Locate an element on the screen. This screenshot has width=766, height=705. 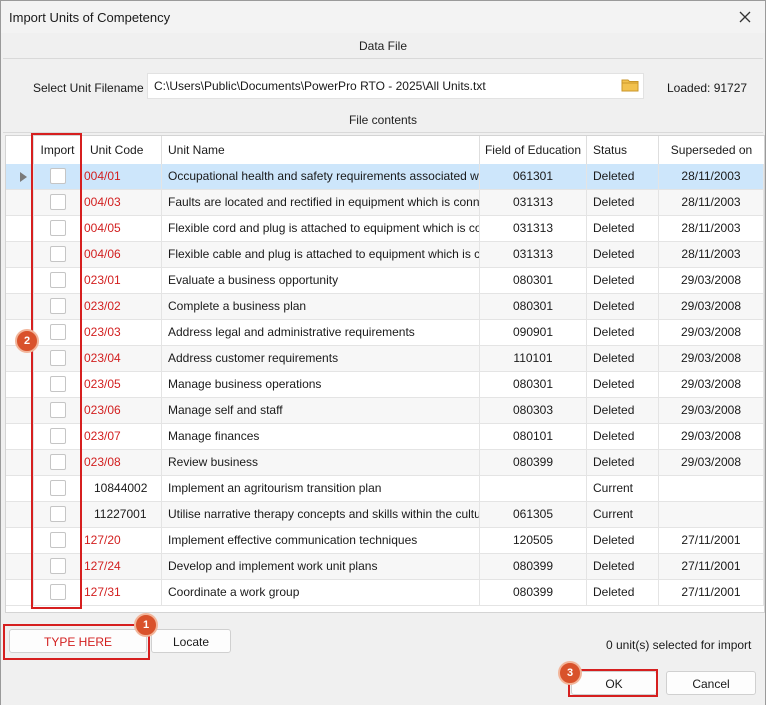
import-column-highlight is located at coordinates (56, 371).